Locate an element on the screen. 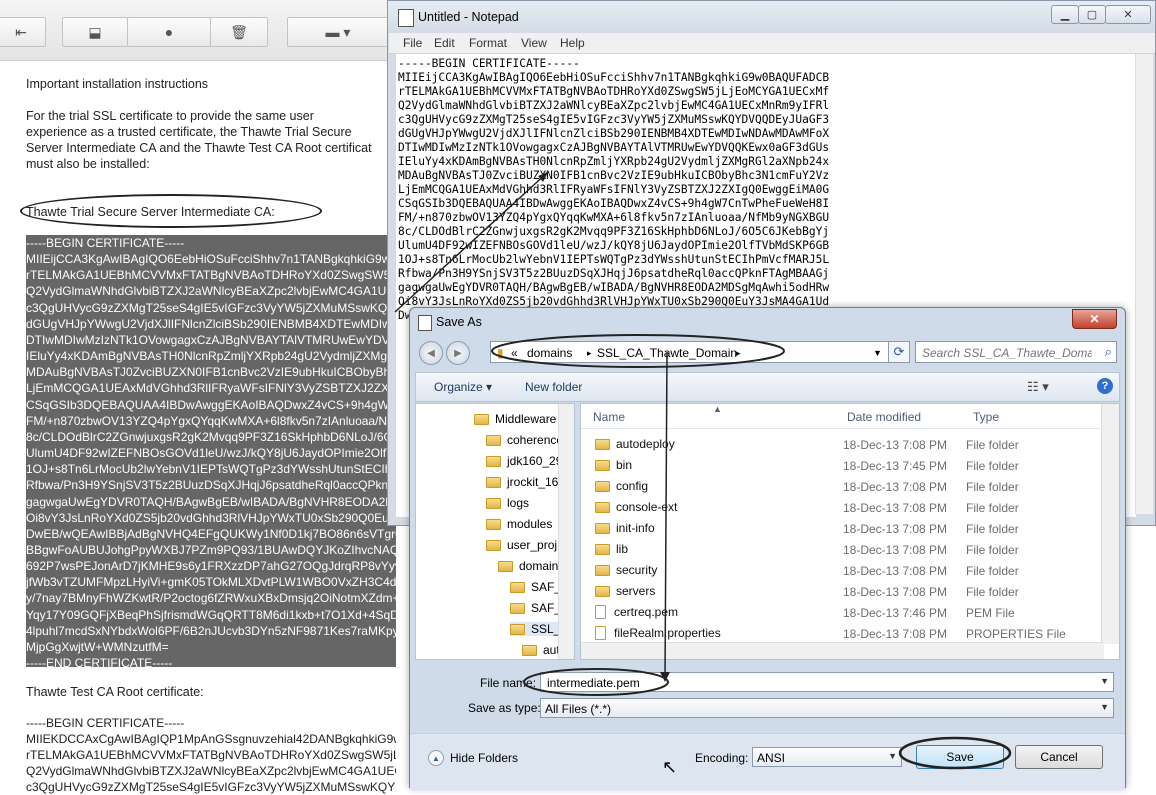 This screenshot has width=1156, height=795. file-name-field: ▼ is located at coordinates (827, 682).